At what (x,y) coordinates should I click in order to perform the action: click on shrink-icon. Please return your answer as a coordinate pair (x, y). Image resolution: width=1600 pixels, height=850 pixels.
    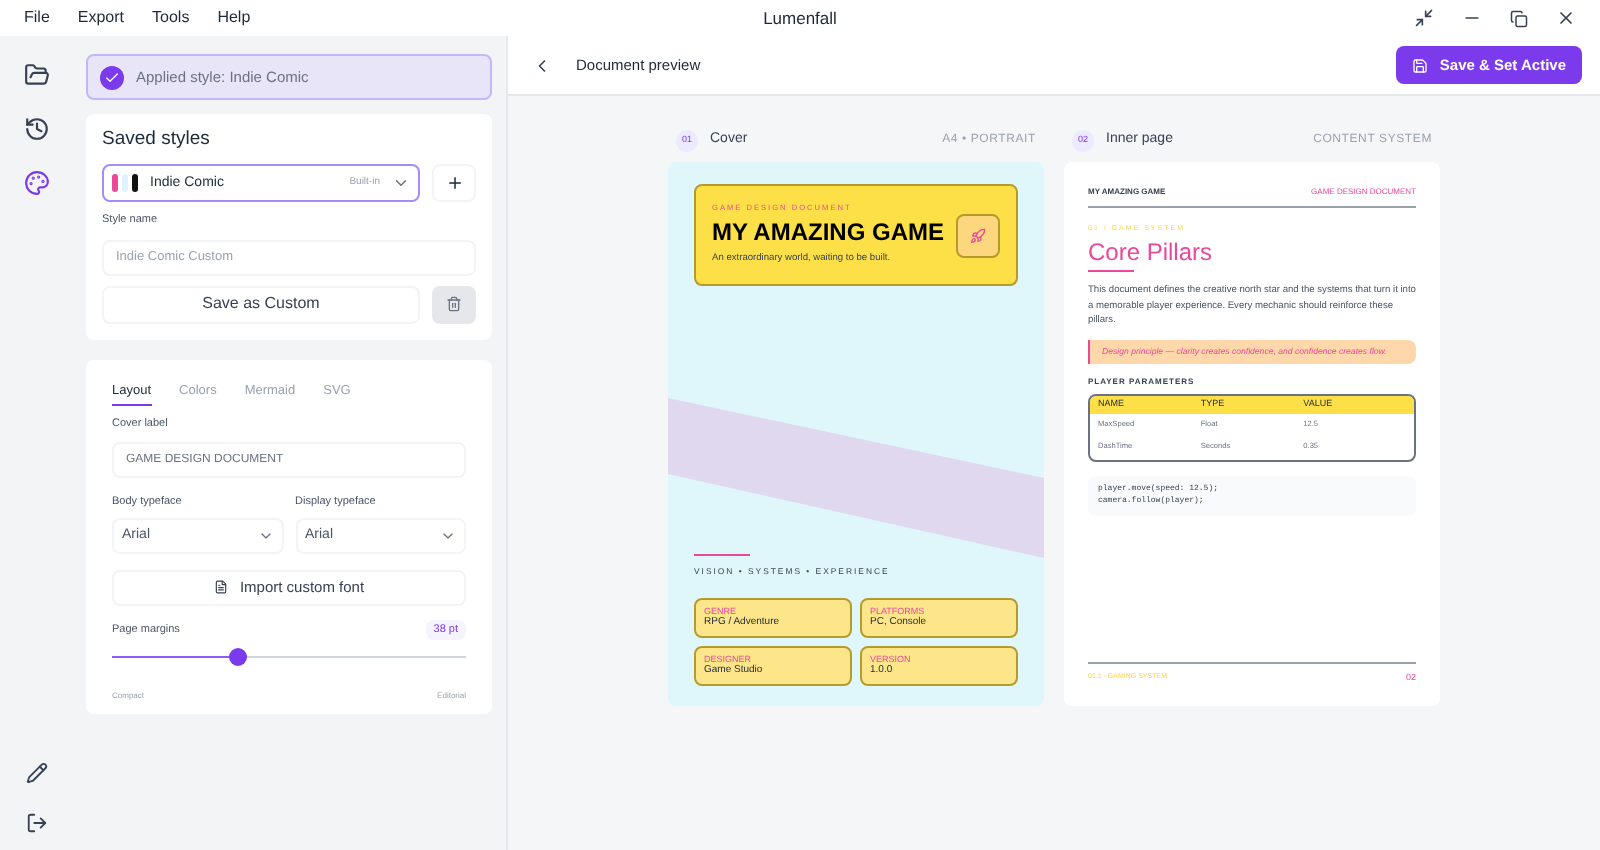
    Looking at the image, I should click on (1424, 18).